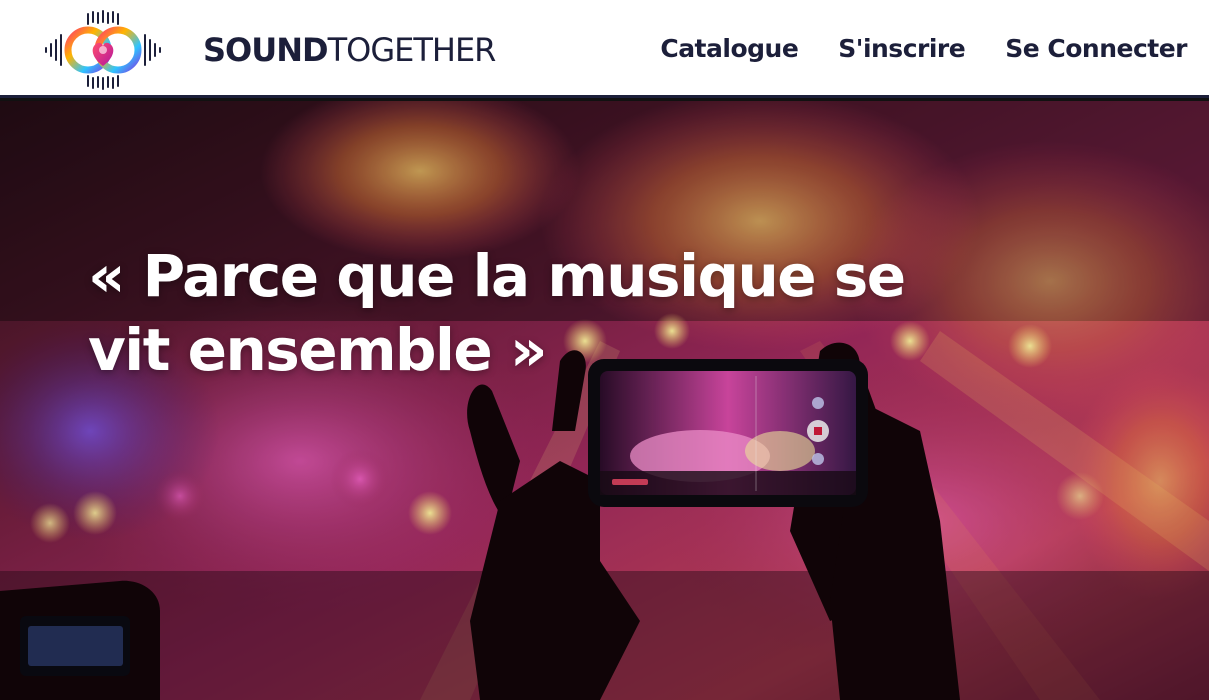 Image resolution: width=1209 pixels, height=700 pixels. Describe the element at coordinates (412, 50) in the screenshot. I see `brand-name-light: TOGETHER` at that location.